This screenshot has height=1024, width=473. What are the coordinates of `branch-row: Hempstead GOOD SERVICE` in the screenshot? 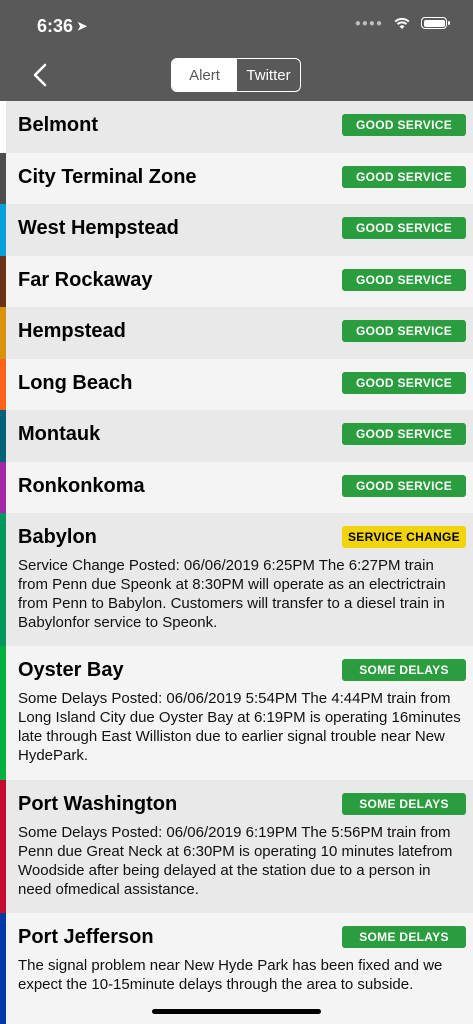 It's located at (236, 333).